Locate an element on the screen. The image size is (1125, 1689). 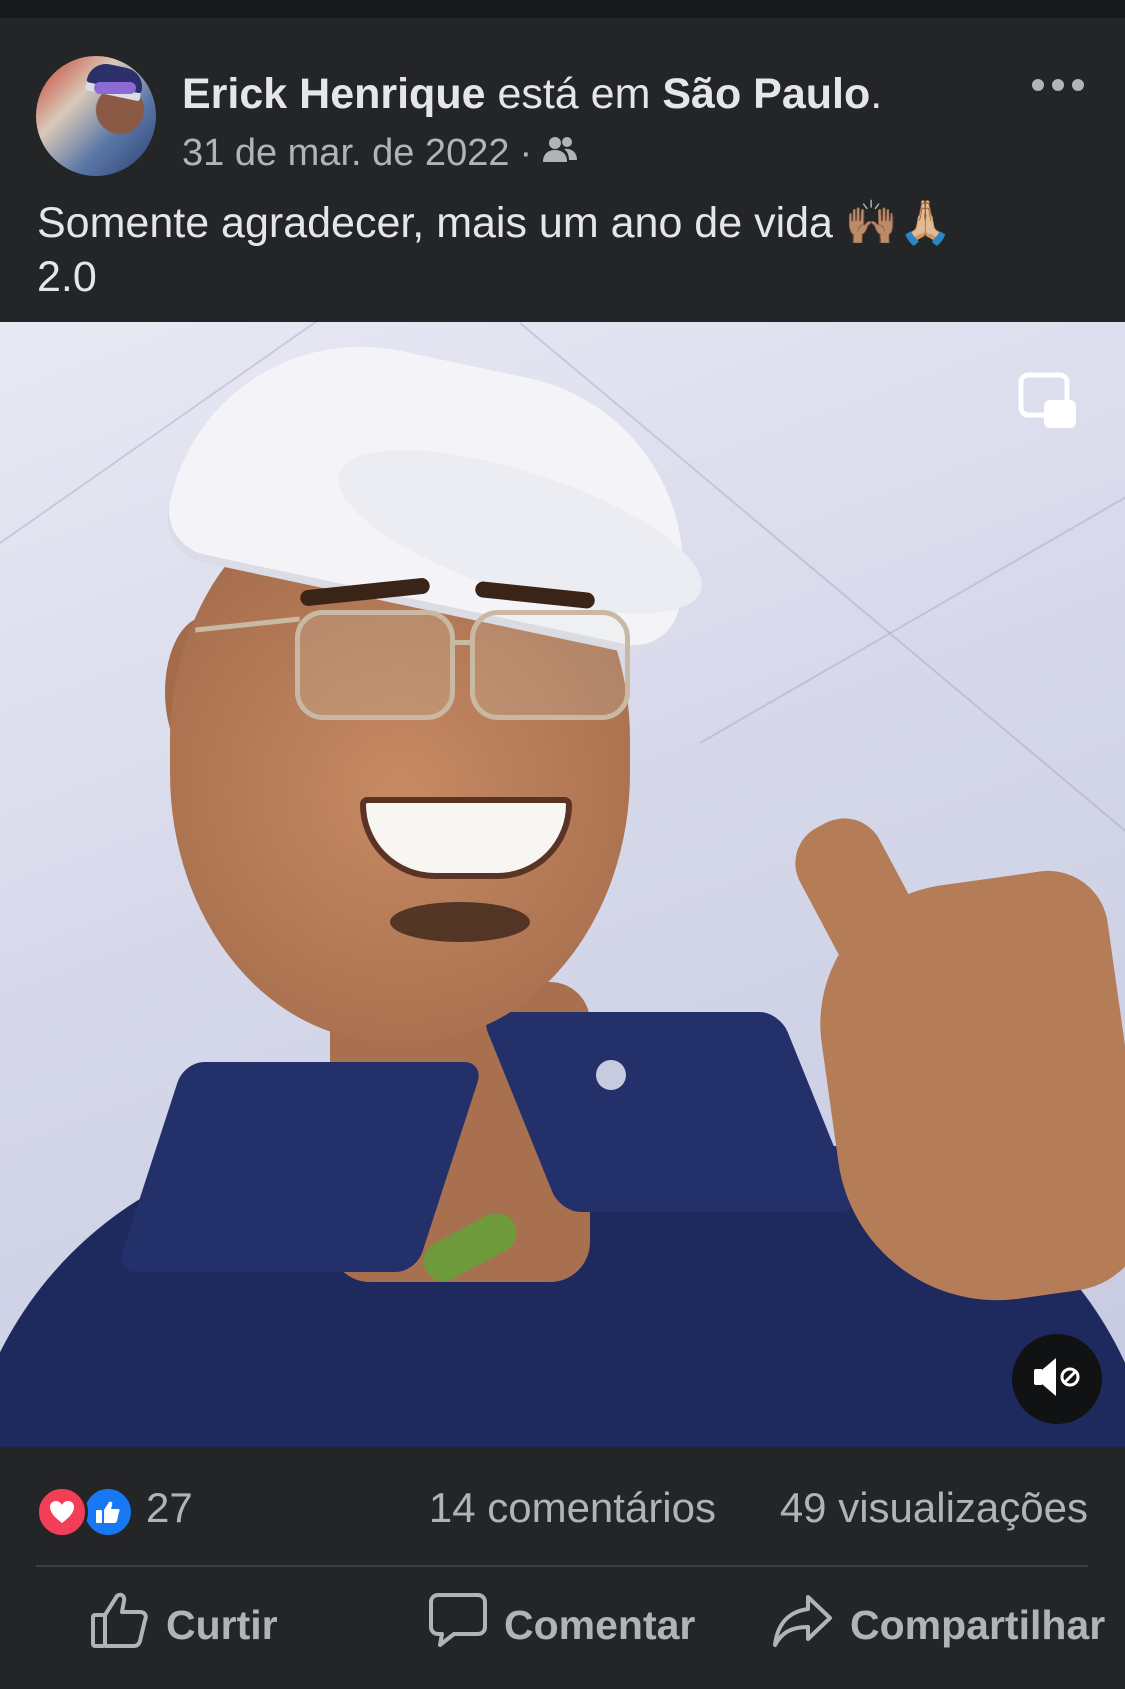
avatar is located at coordinates (96, 116).